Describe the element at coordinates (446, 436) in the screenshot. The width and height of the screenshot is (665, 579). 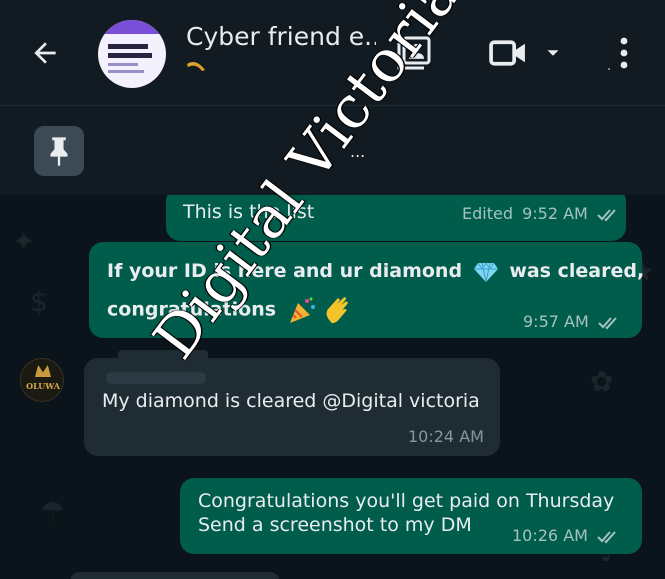
I see `message-time: 10:24 AM` at that location.